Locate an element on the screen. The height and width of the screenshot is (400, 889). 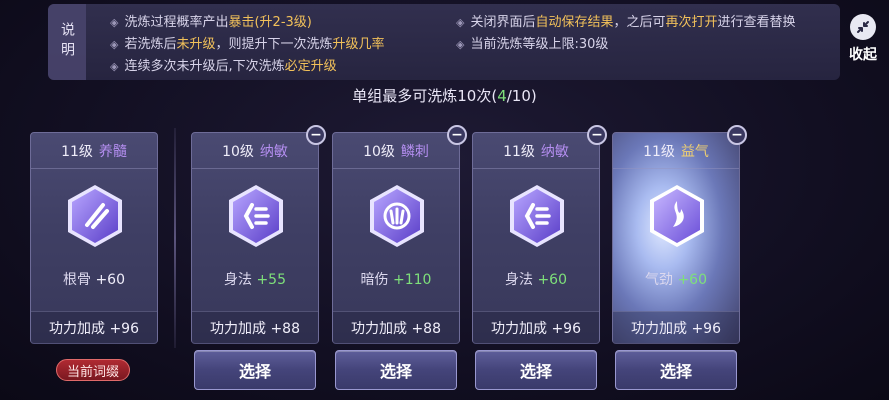
wash-count-text: 单组最多可洗炼10次( is located at coordinates (425, 96).